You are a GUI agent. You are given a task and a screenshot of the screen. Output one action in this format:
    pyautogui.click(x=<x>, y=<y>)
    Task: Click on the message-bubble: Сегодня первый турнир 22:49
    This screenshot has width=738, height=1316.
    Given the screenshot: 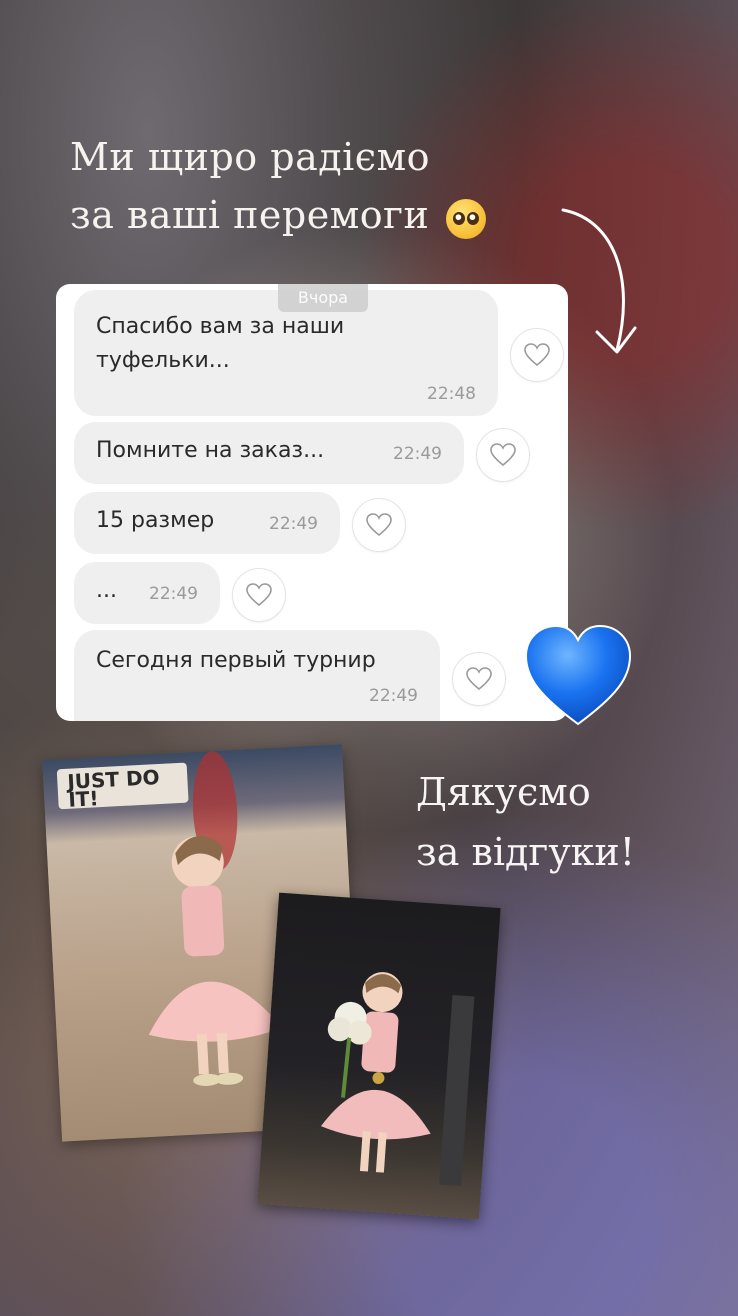 What is the action you would take?
    pyautogui.click(x=257, y=675)
    